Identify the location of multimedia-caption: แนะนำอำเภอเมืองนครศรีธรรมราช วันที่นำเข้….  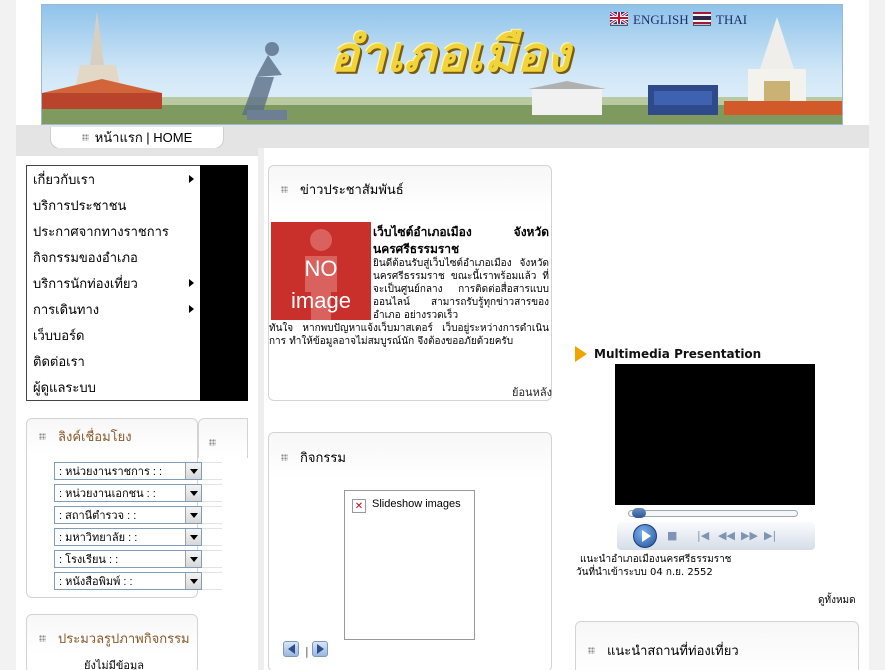
(676, 566).